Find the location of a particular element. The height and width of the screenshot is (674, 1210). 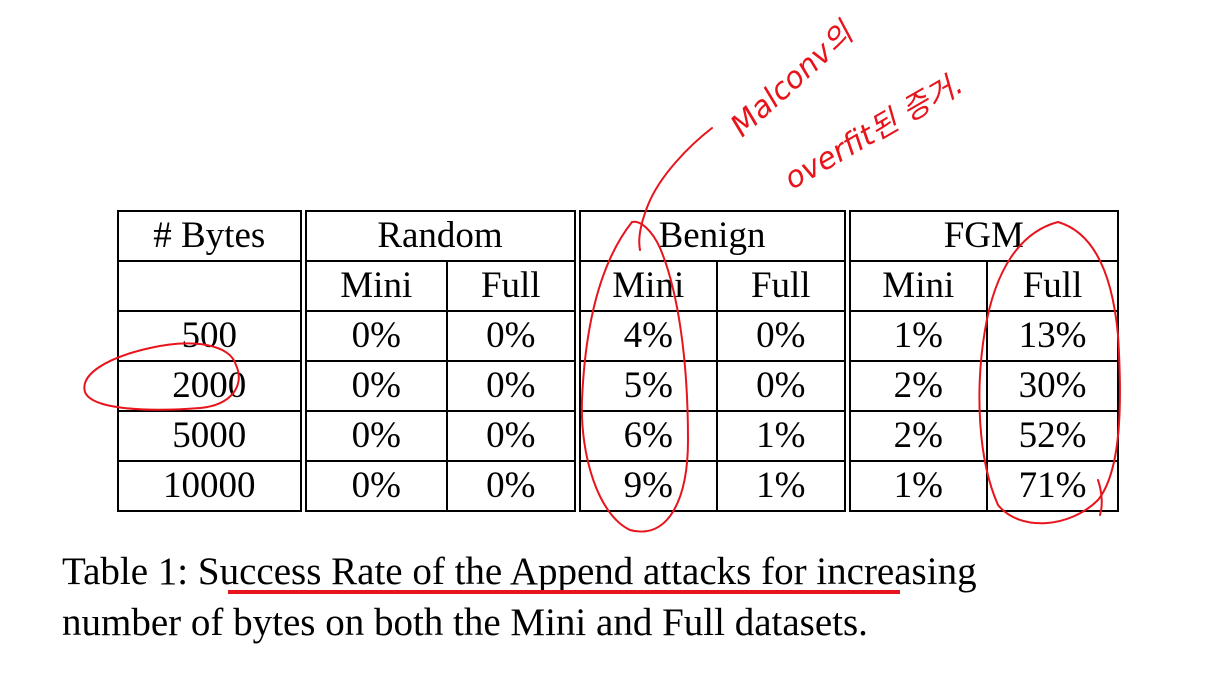

header-random: Random is located at coordinates (441, 236).